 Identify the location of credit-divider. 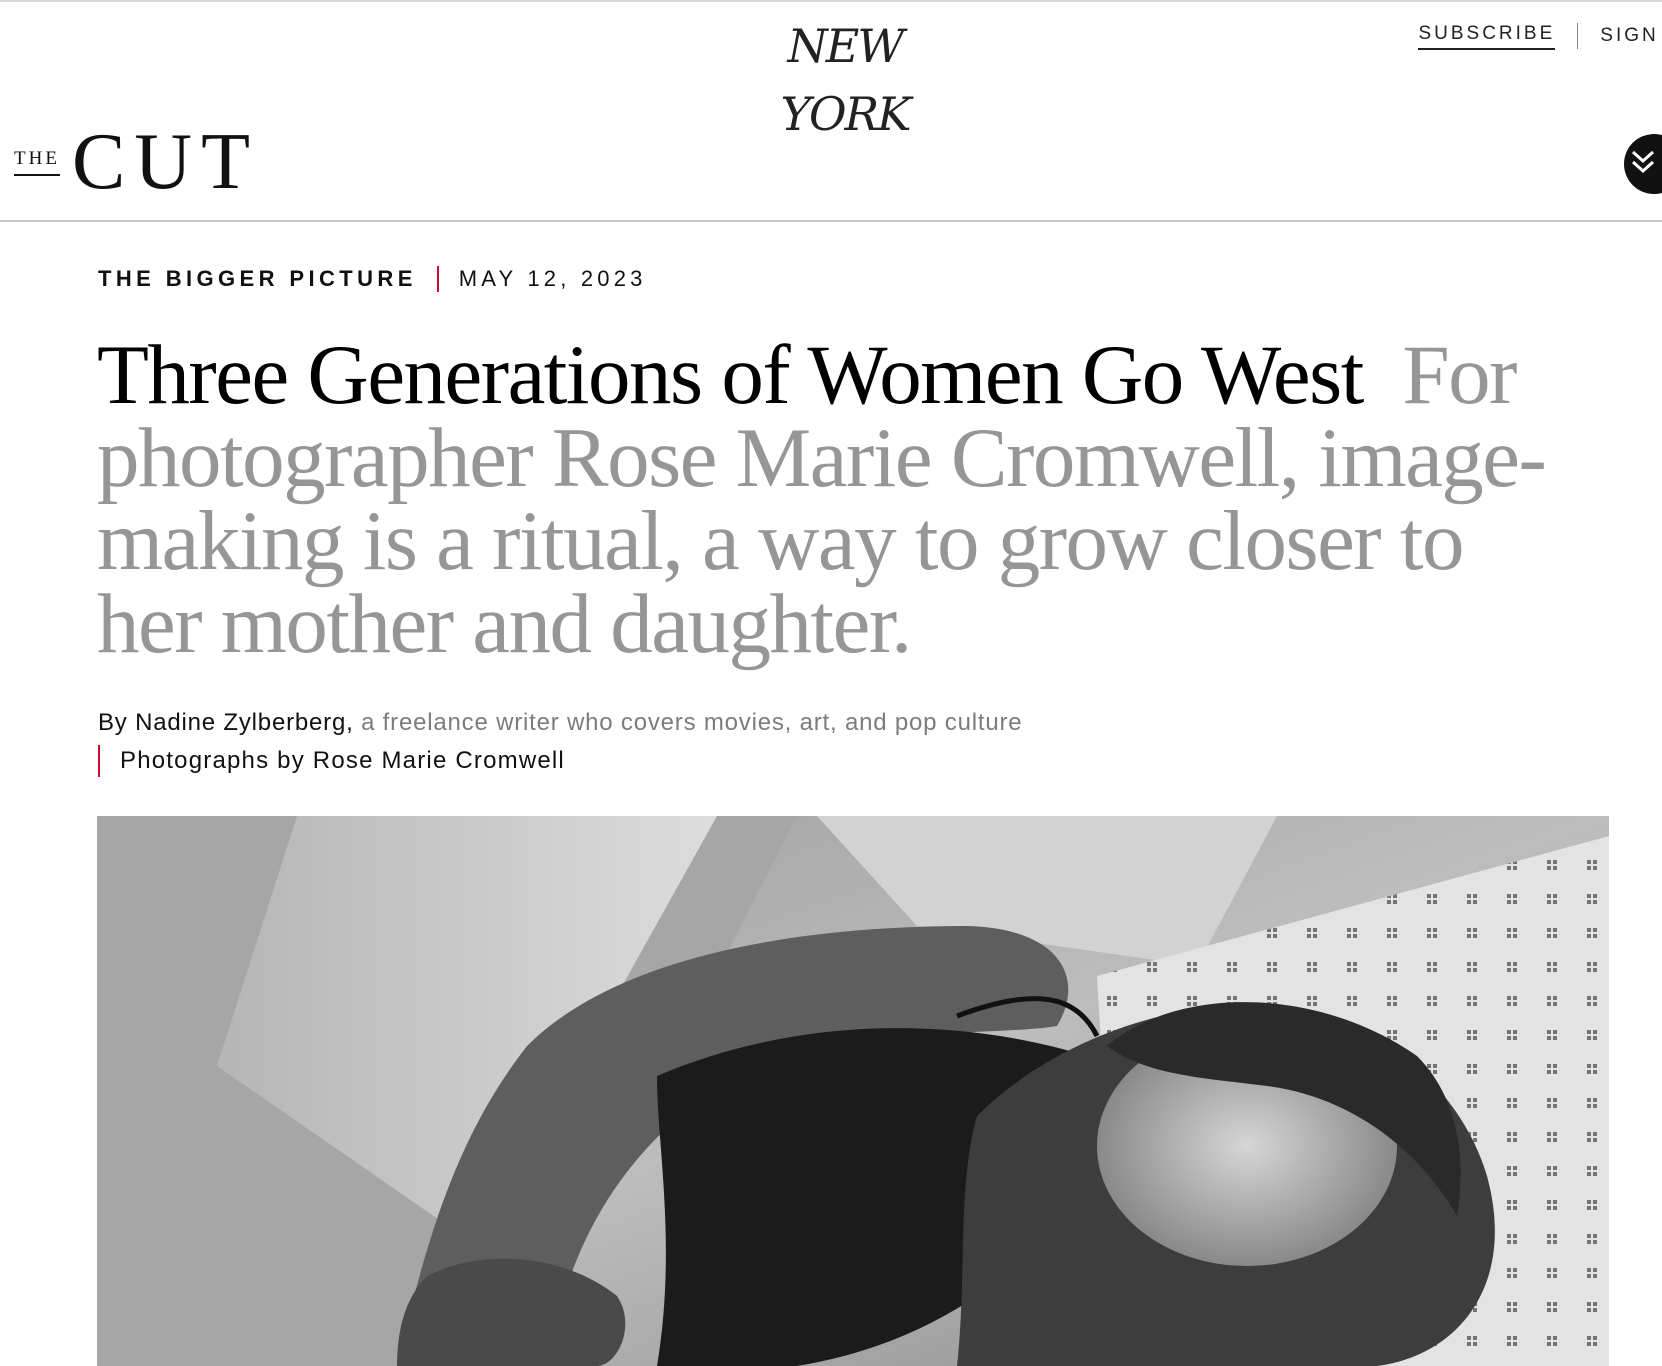
(99, 761).